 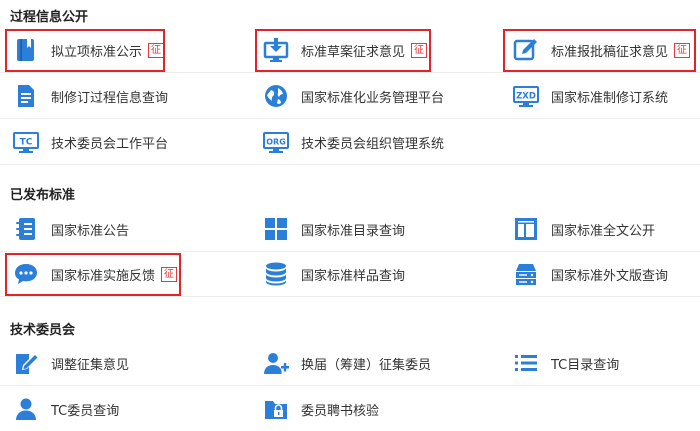 I want to click on tc-member-query-label: TC委员查询, so click(x=85, y=411).